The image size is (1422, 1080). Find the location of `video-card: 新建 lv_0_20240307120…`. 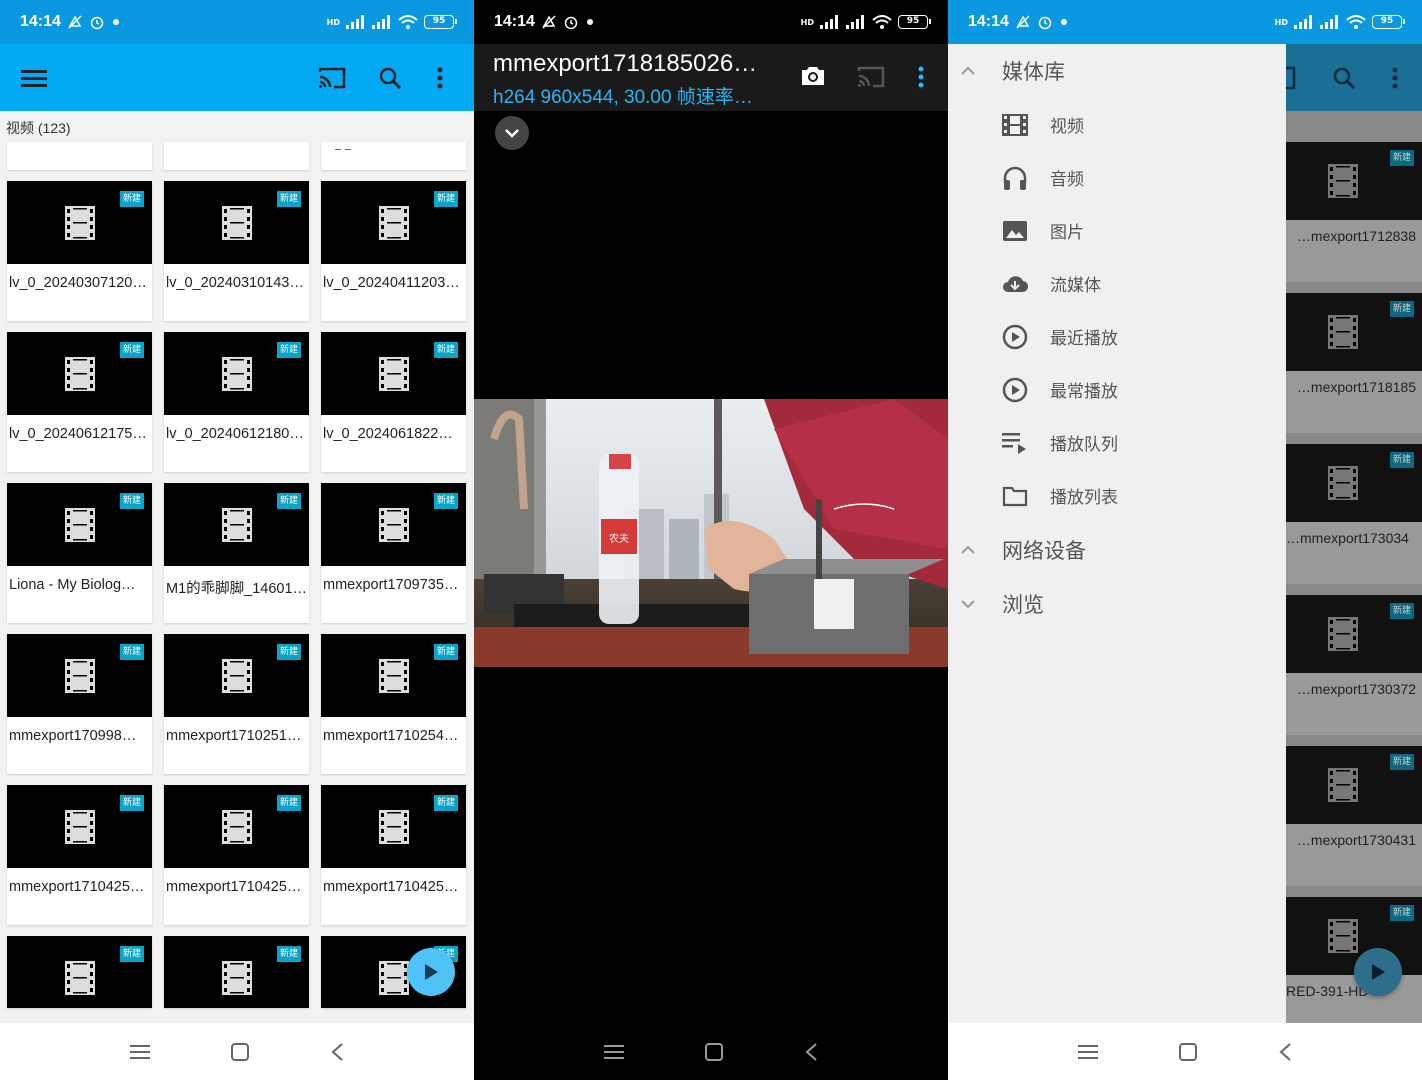

video-card: 新建 lv_0_20240307120… is located at coordinates (79, 251).